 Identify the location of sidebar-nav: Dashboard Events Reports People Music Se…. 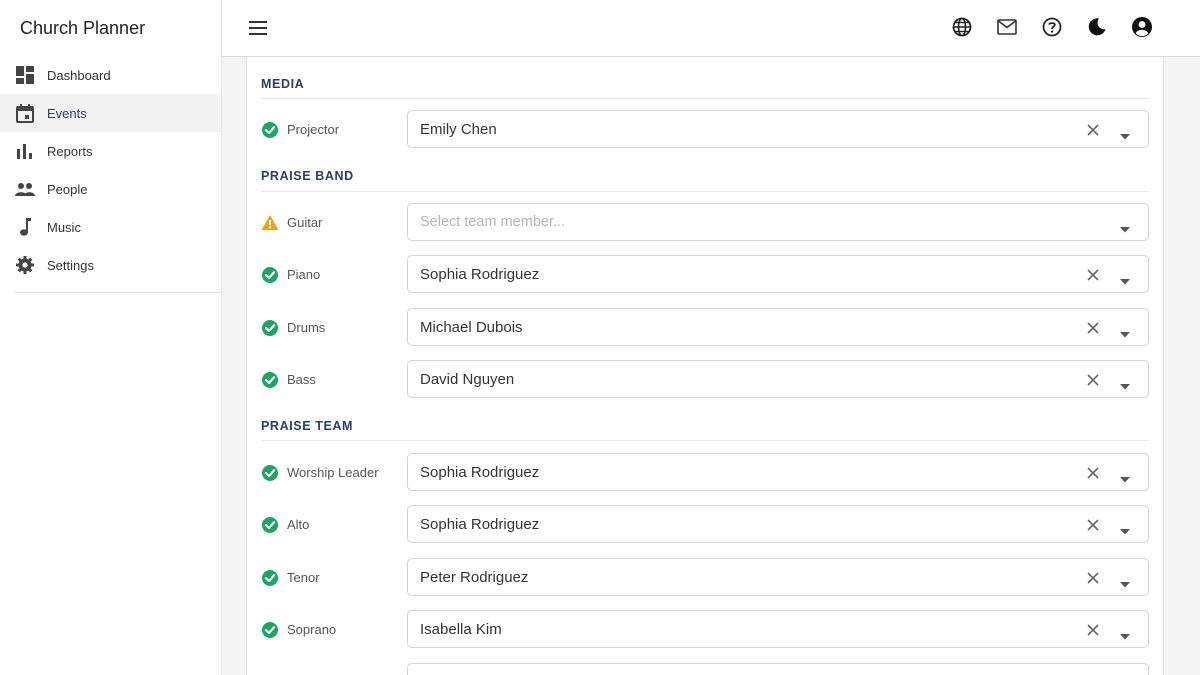
(110, 170).